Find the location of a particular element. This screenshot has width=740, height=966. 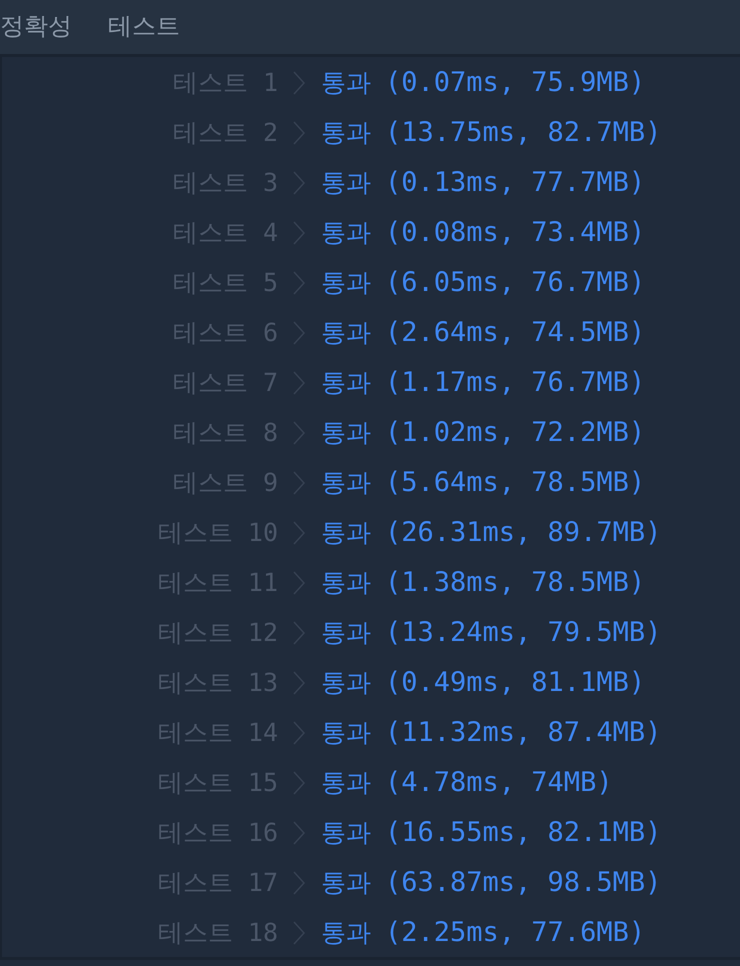

result-detail: (5.64ms, 78.5MB) is located at coordinates (515, 483).